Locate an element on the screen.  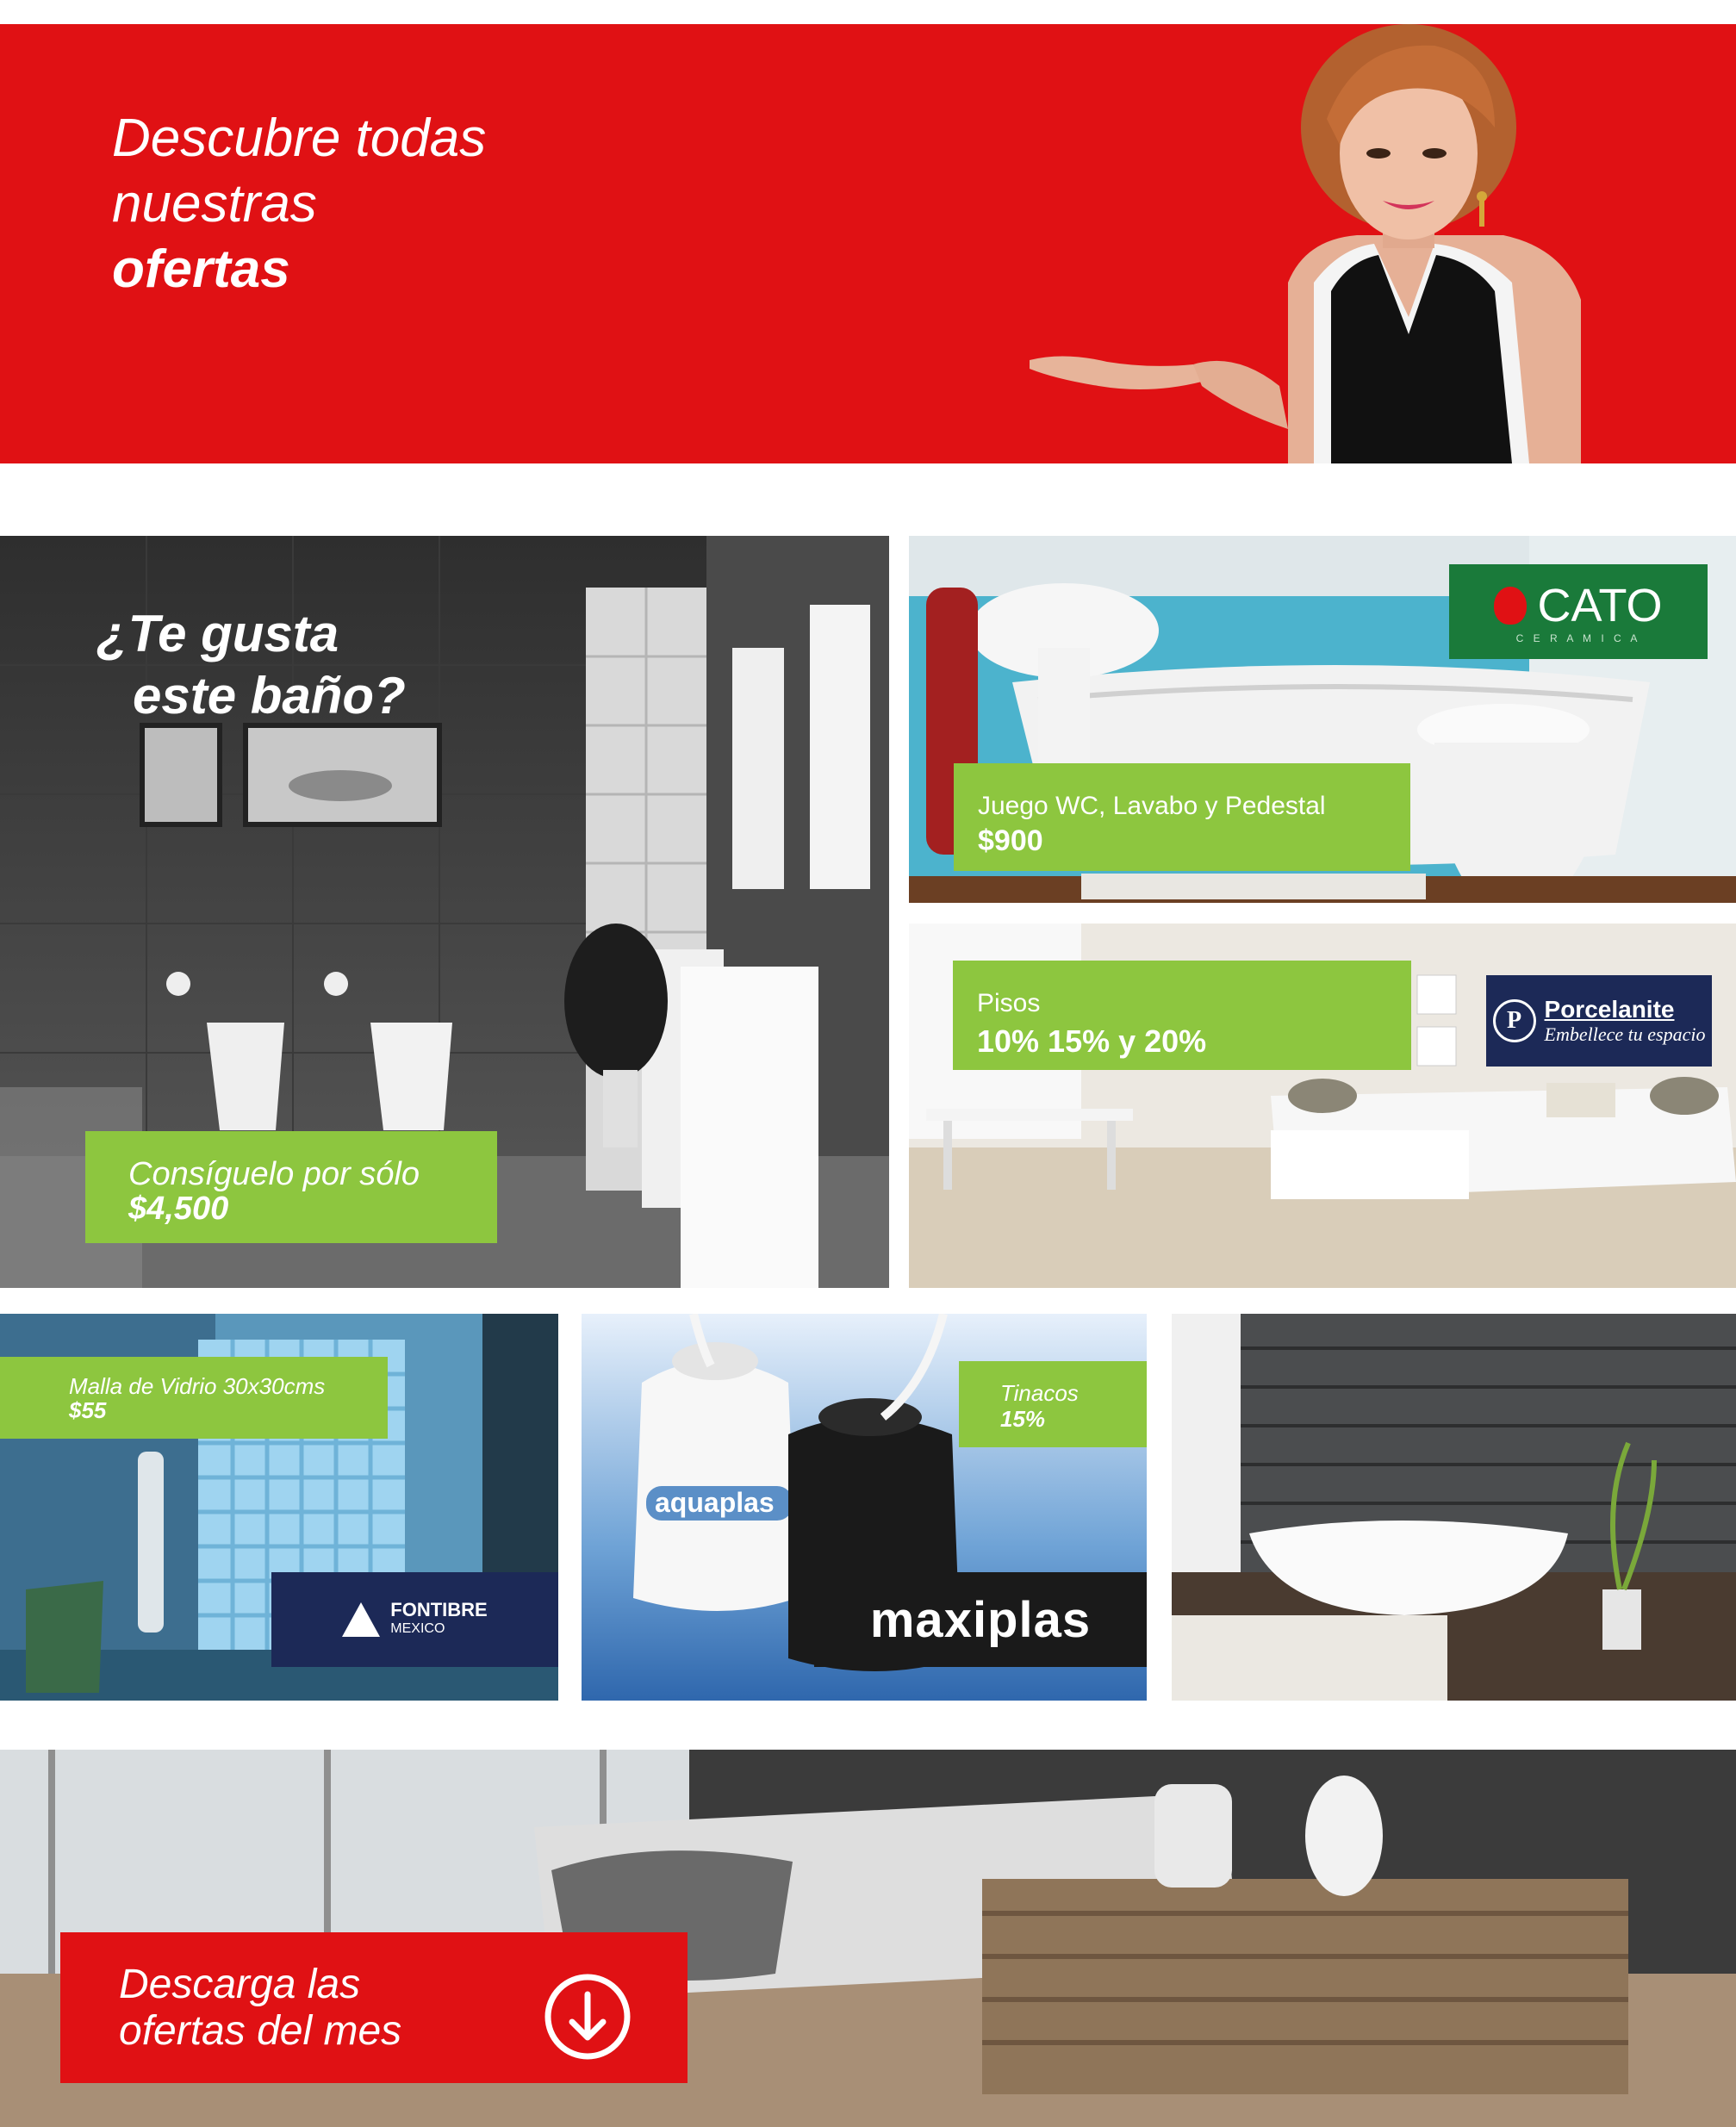
bathtub-photo-tile is located at coordinates (1454, 1507).